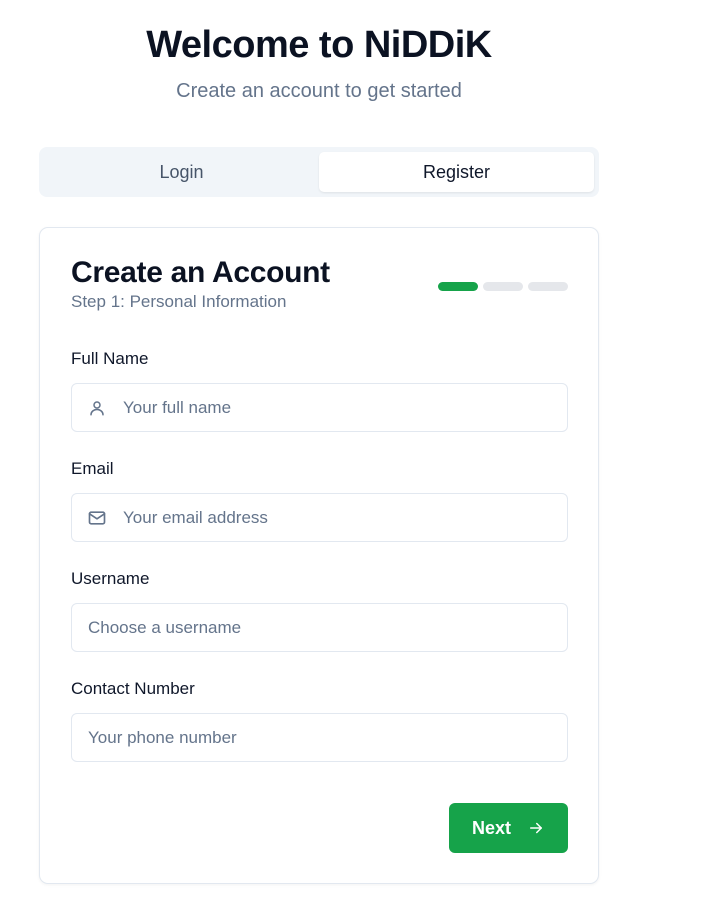 This screenshot has height=909, width=705. Describe the element at coordinates (491, 827) in the screenshot. I see `next-button-label: Next` at that location.